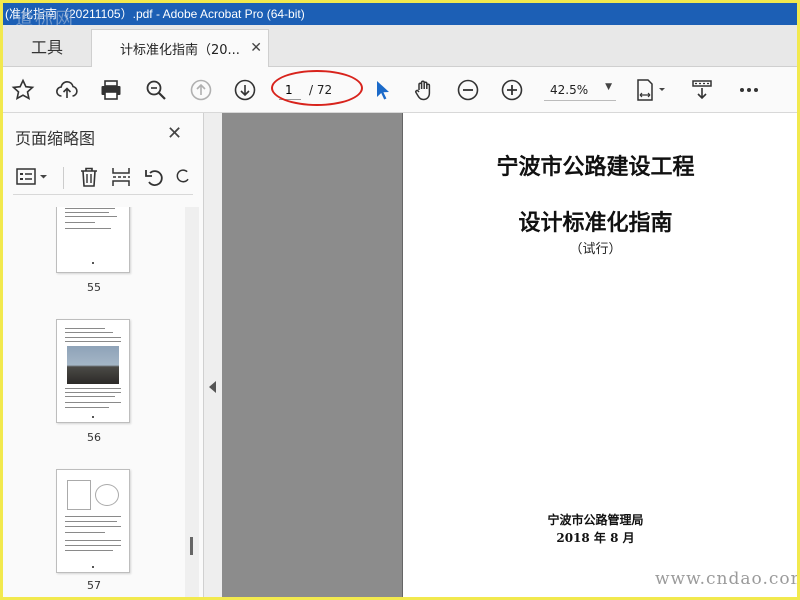 The height and width of the screenshot is (600, 800). I want to click on collapse-panel-arrow-icon, so click(212, 387).